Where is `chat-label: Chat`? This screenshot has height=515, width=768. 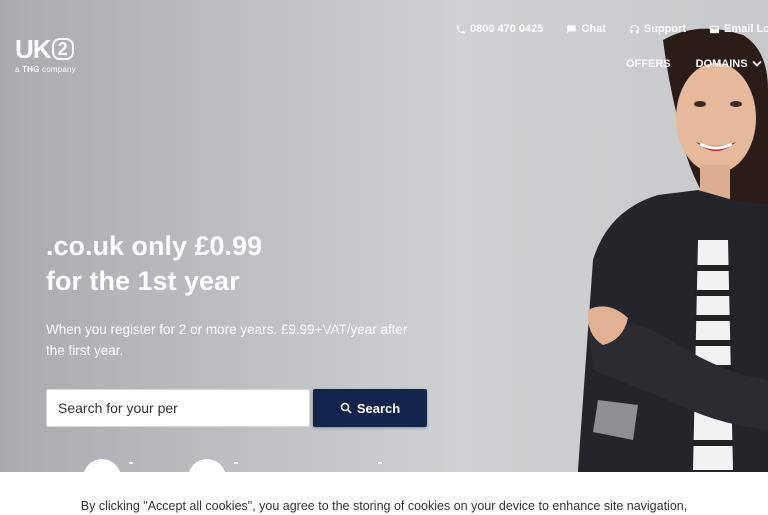
chat-label: Chat is located at coordinates (593, 29).